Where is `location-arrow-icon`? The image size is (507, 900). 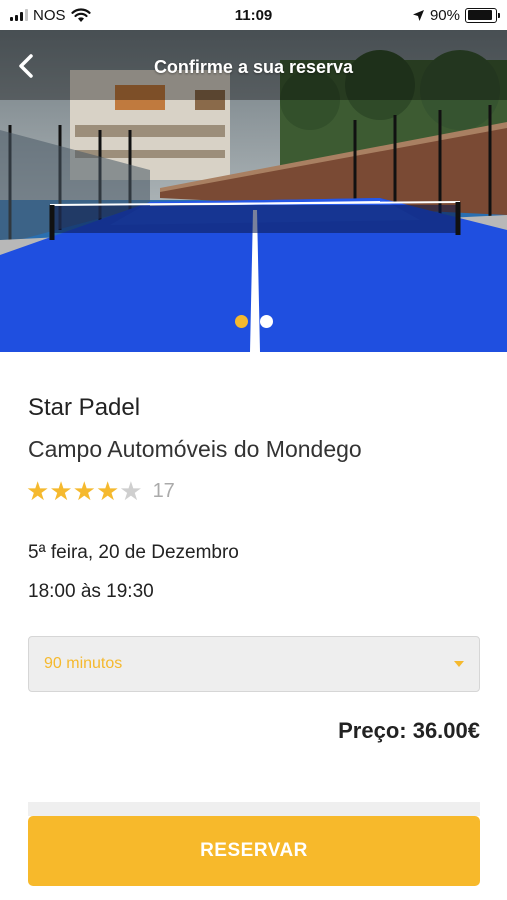
location-arrow-icon is located at coordinates (418, 15).